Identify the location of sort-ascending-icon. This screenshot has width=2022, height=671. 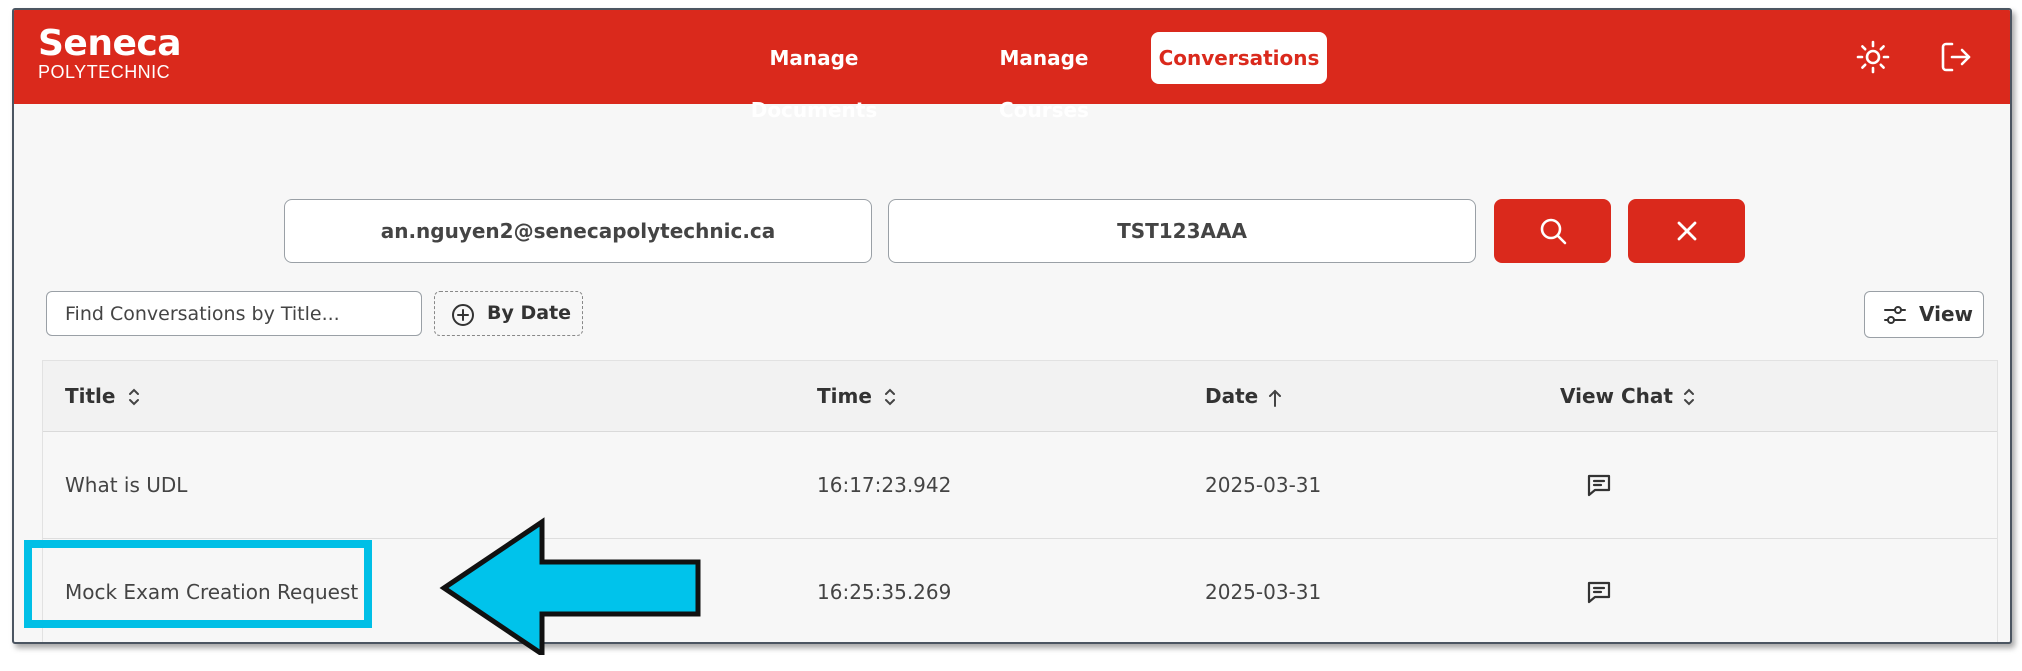
(1275, 398).